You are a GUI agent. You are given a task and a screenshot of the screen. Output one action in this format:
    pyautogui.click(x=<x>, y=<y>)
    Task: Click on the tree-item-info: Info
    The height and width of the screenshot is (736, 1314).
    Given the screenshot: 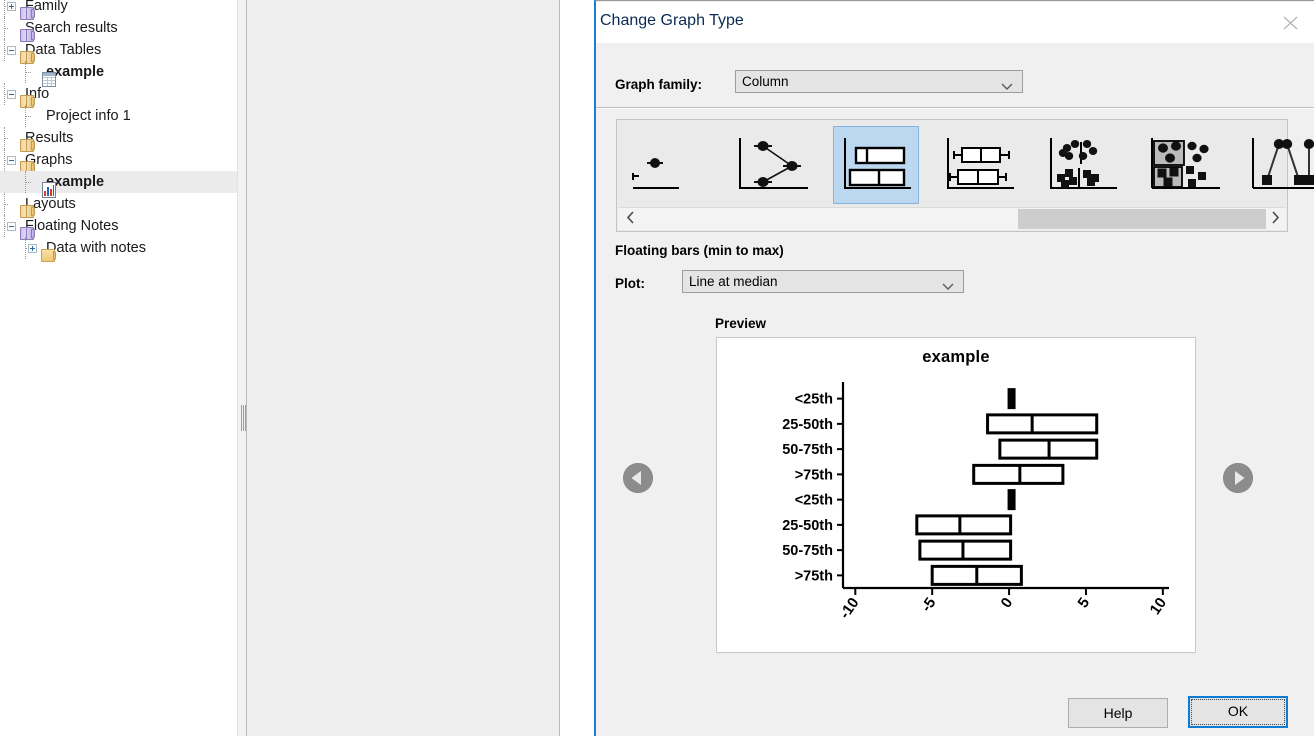 What is the action you would take?
    pyautogui.click(x=118, y=95)
    